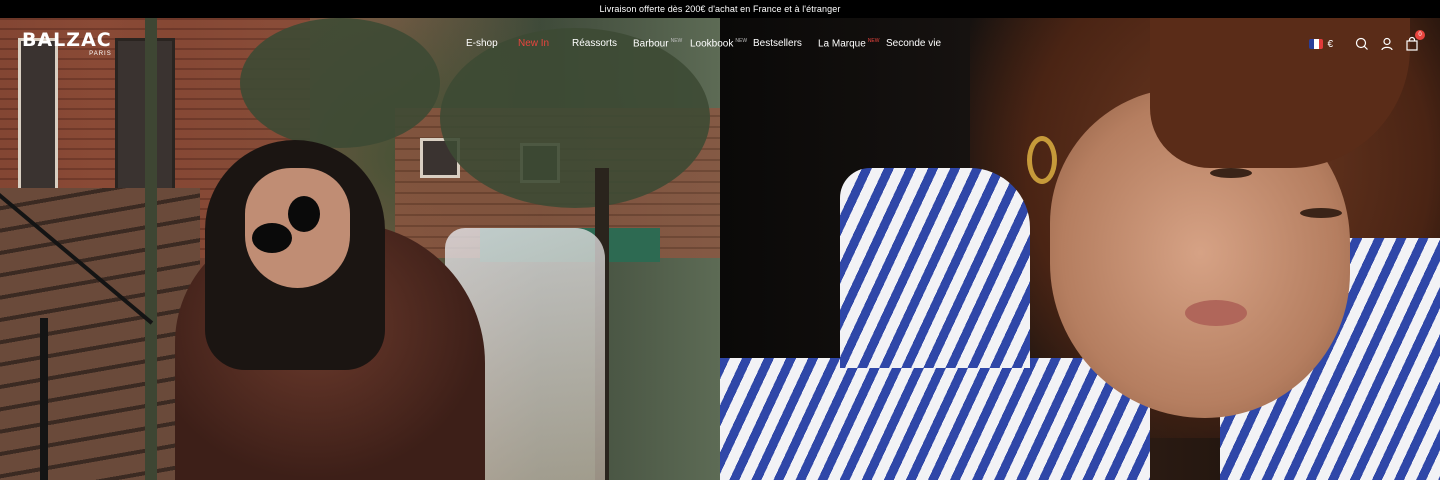 The width and height of the screenshot is (1440, 480). I want to click on user-icon, so click(1387, 44).